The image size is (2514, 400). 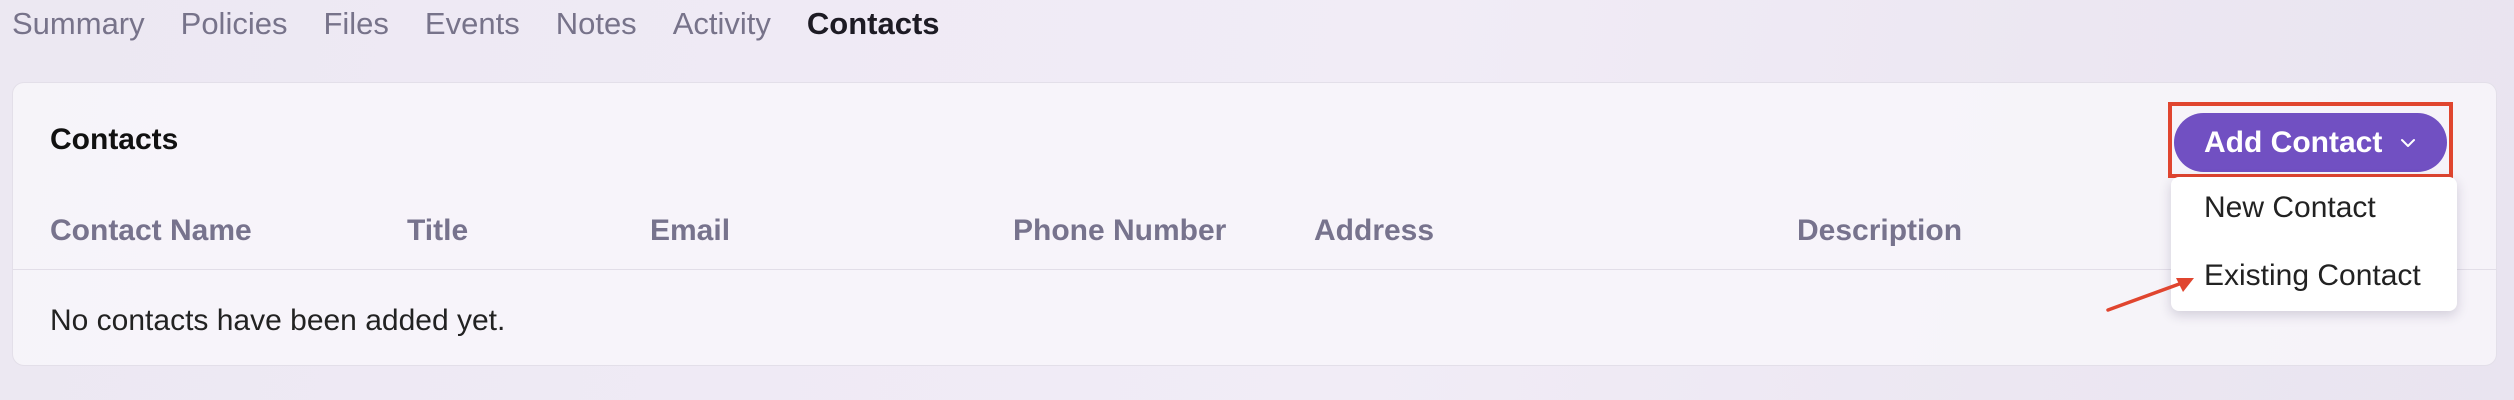 What do you see at coordinates (2293, 142) in the screenshot?
I see `add-contact-label: Add Contact` at bounding box center [2293, 142].